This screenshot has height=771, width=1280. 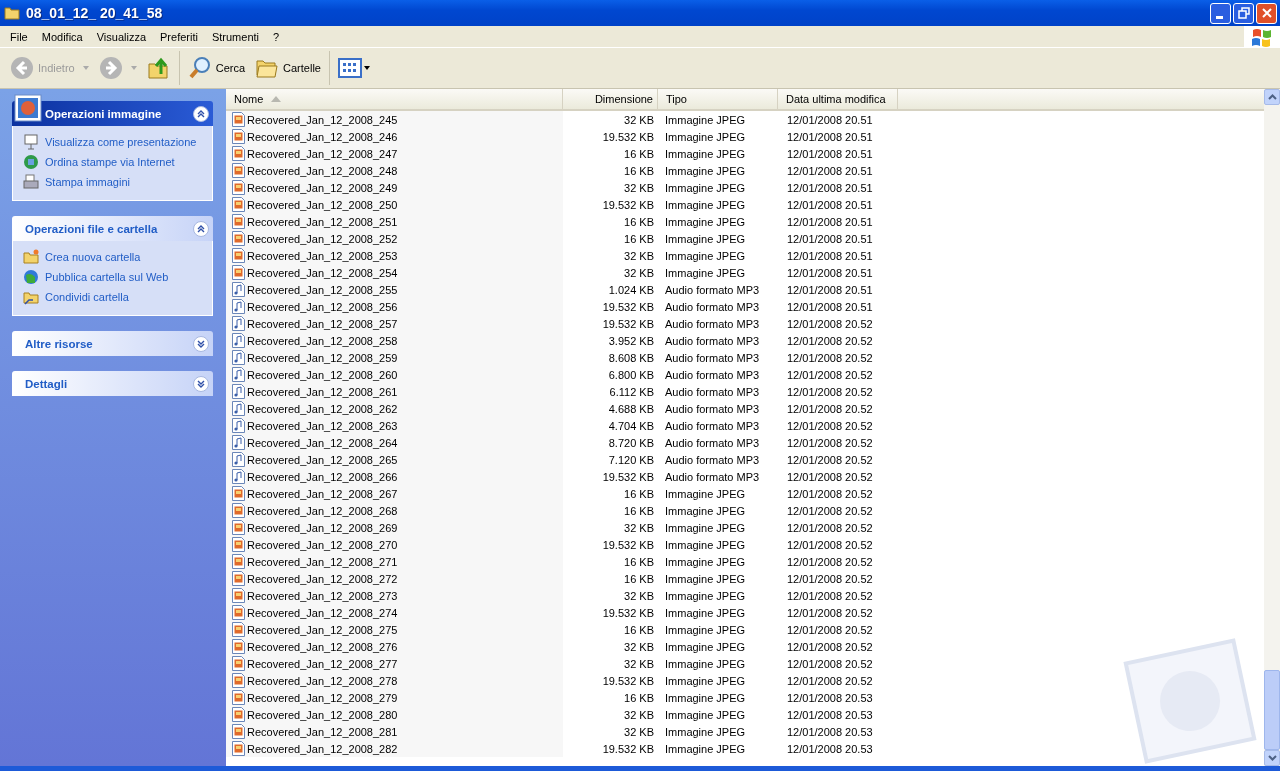 I want to click on sort-arrow-icon, so click(x=276, y=99).